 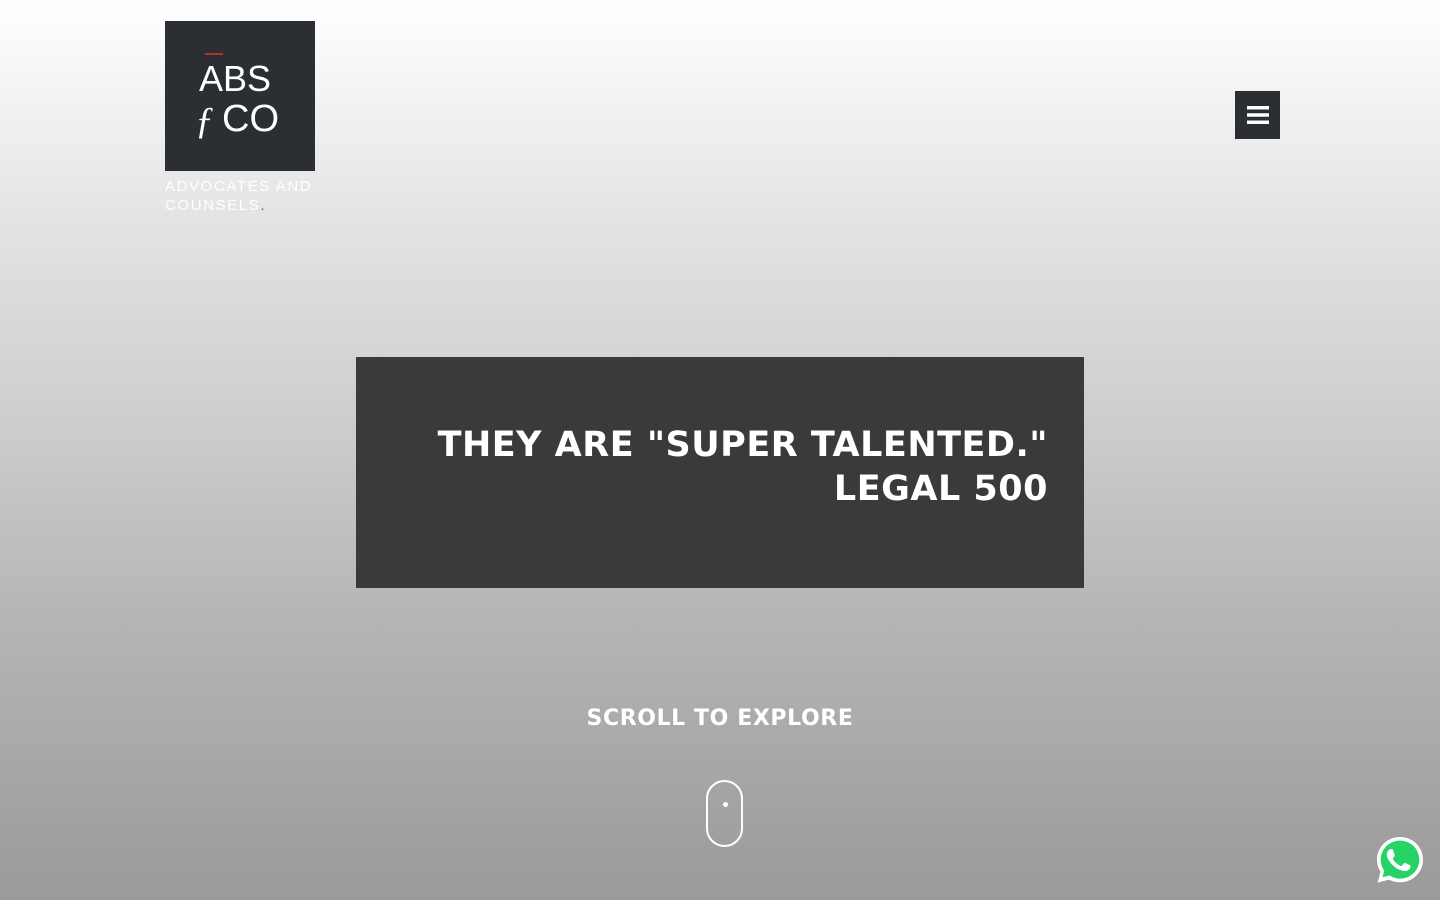 I want to click on tagline-text: COUNSELS, so click(x=213, y=205).